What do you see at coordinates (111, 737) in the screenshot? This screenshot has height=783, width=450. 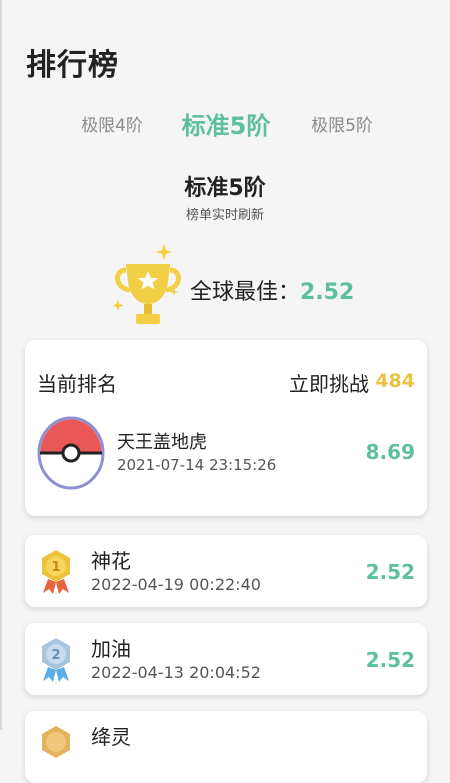 I see `player-name: 绛灵` at bounding box center [111, 737].